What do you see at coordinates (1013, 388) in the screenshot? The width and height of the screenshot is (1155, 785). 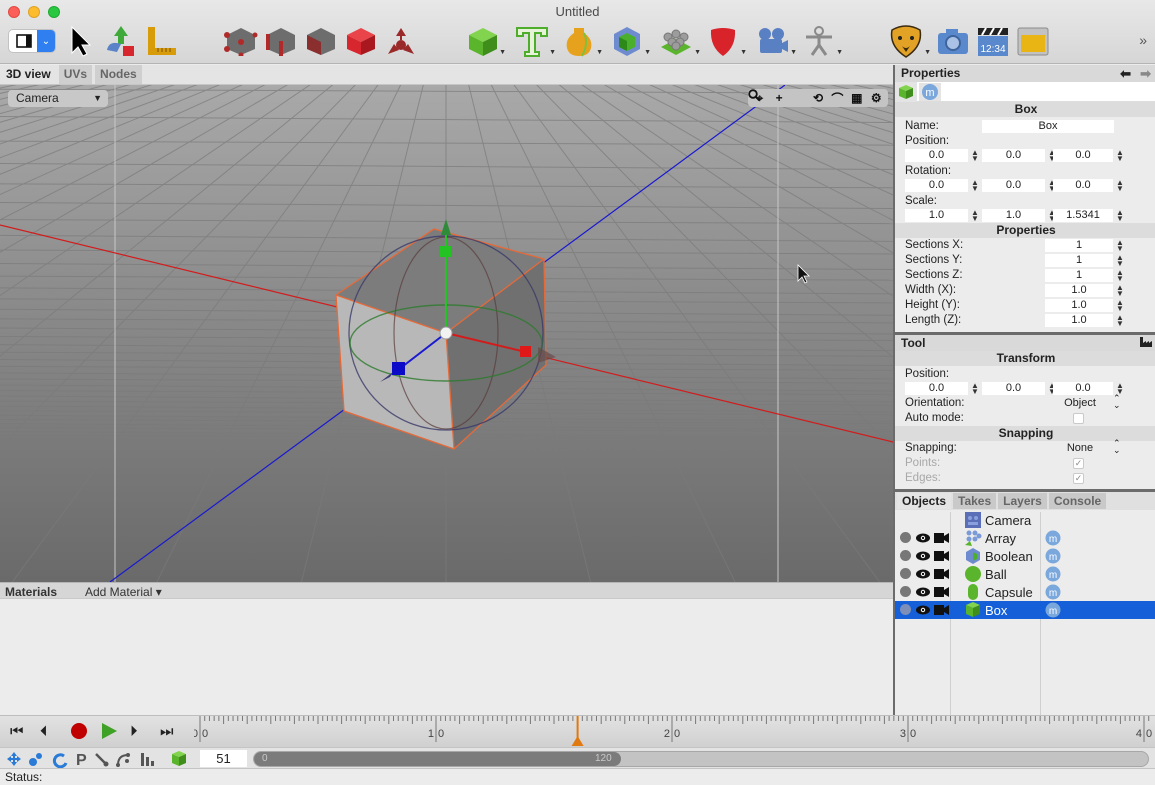 I see `tool-position-y-field: 0.0` at bounding box center [1013, 388].